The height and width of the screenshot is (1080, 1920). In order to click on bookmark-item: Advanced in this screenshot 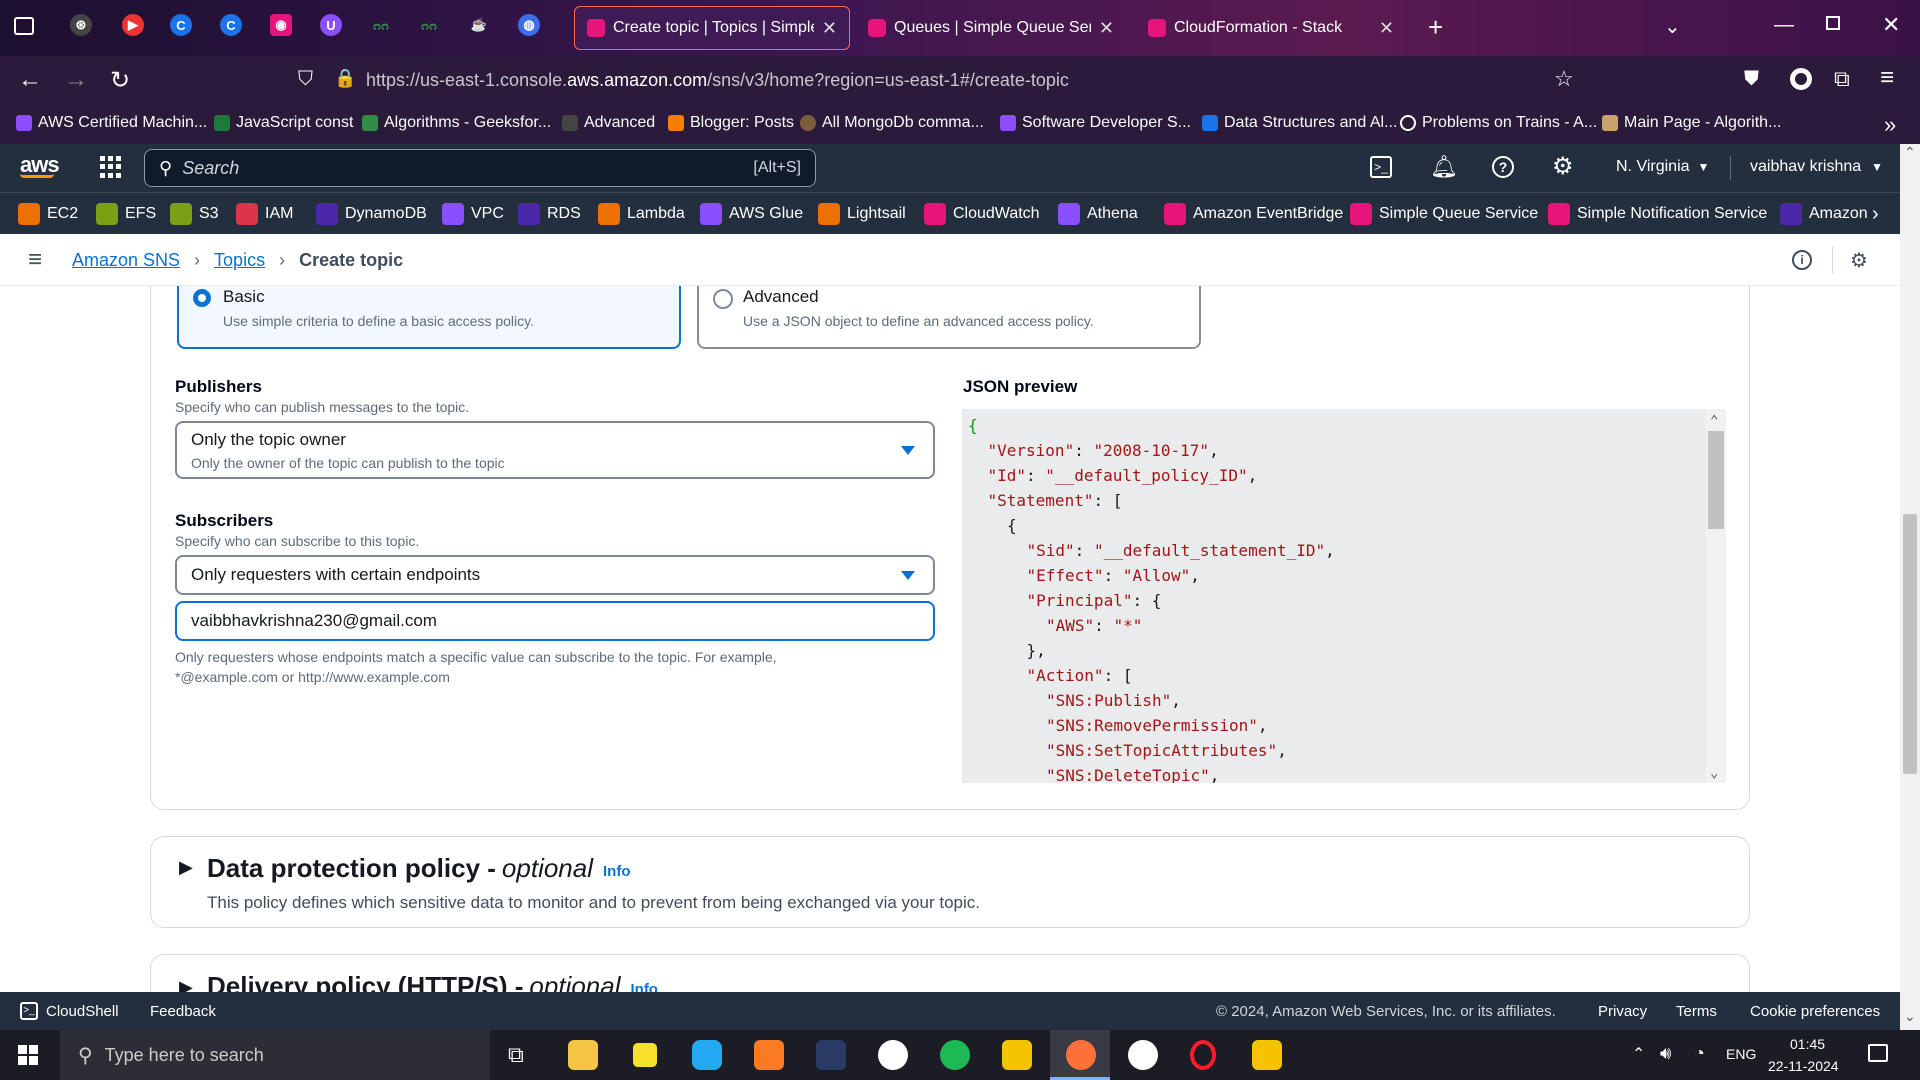, I will do `click(608, 123)`.